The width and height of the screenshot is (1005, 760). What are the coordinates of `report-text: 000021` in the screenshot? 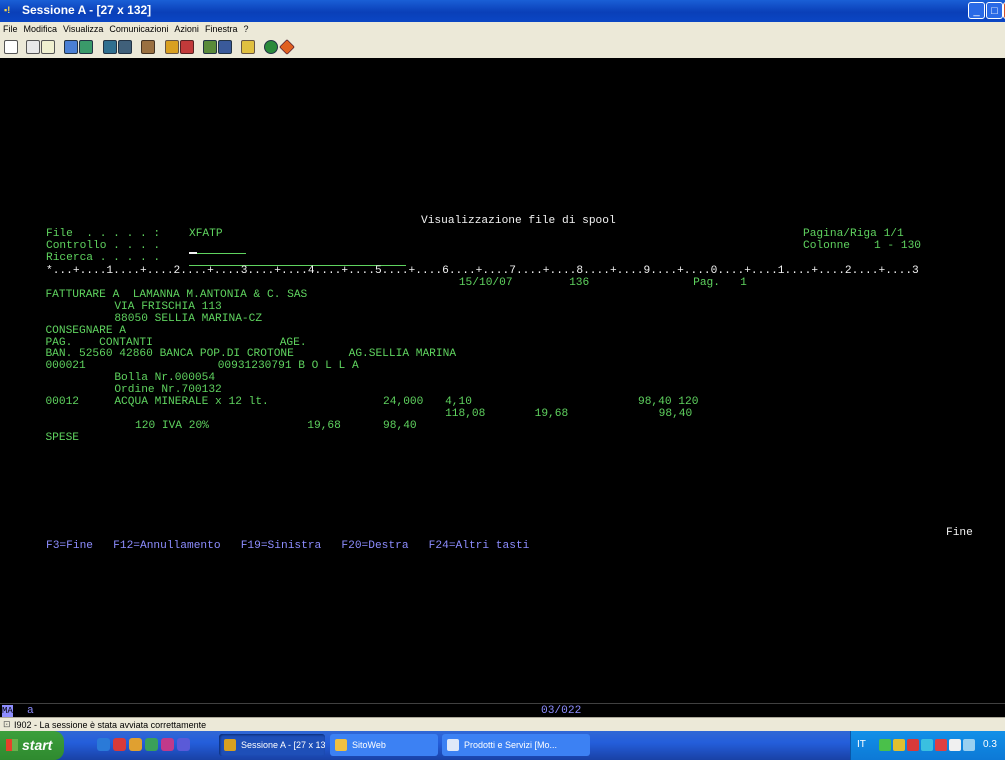 It's located at (65, 366).